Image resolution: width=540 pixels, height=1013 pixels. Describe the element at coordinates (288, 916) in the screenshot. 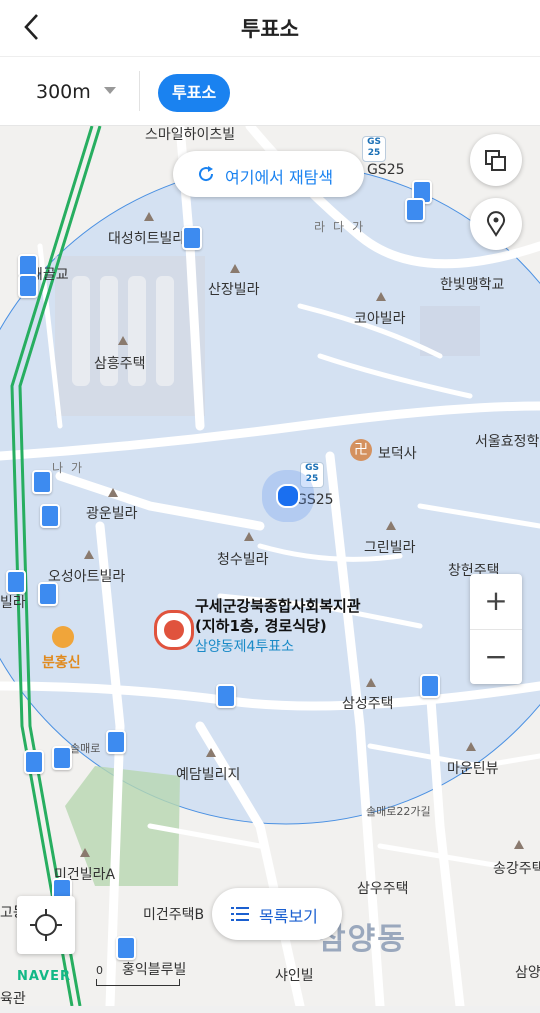

I see `list-view-label: 목록보기` at that location.